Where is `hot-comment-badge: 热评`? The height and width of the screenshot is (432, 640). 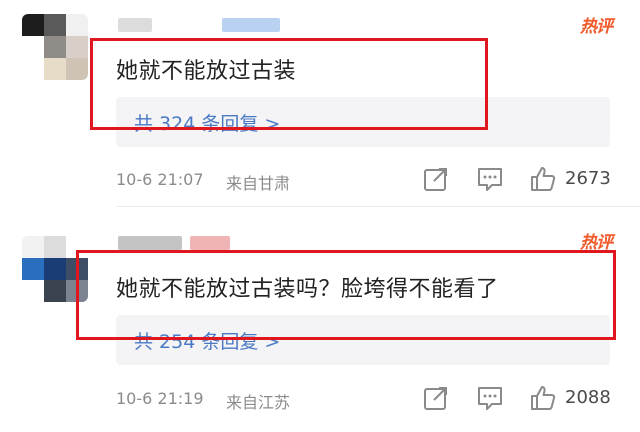
hot-comment-badge: 热评 is located at coordinates (596, 27).